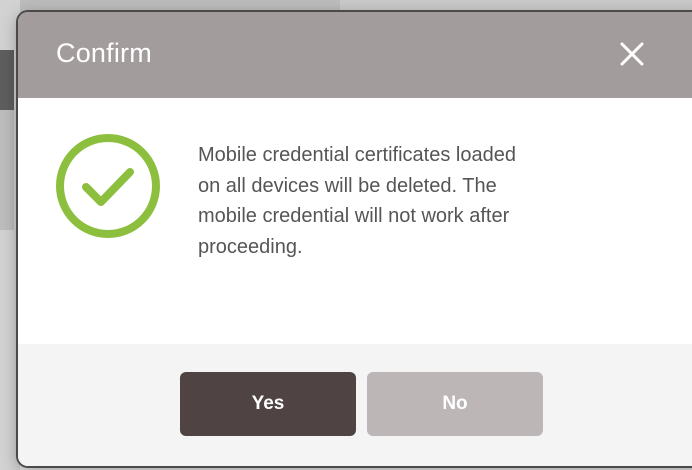  I want to click on check-circle-icon, so click(108, 186).